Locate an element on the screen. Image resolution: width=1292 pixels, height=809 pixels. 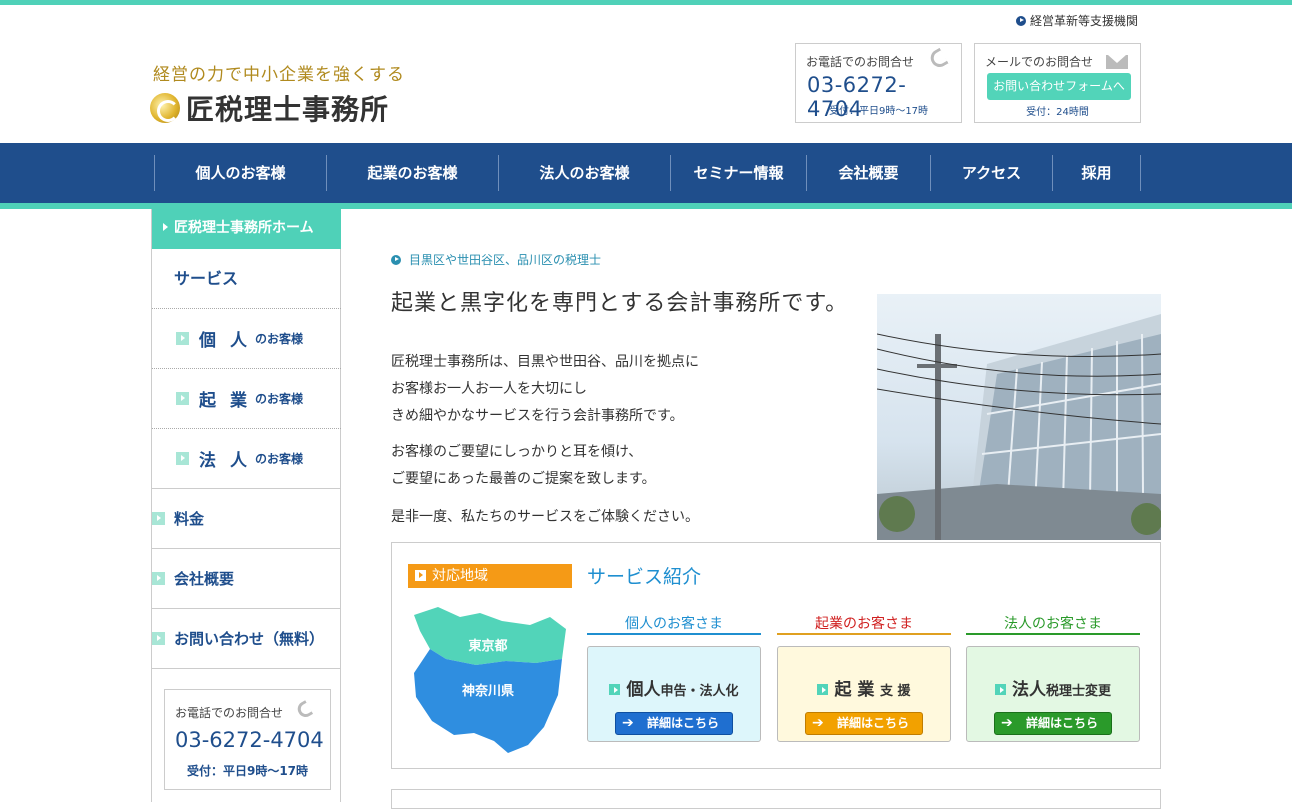
office-building-photo is located at coordinates (1019, 417).